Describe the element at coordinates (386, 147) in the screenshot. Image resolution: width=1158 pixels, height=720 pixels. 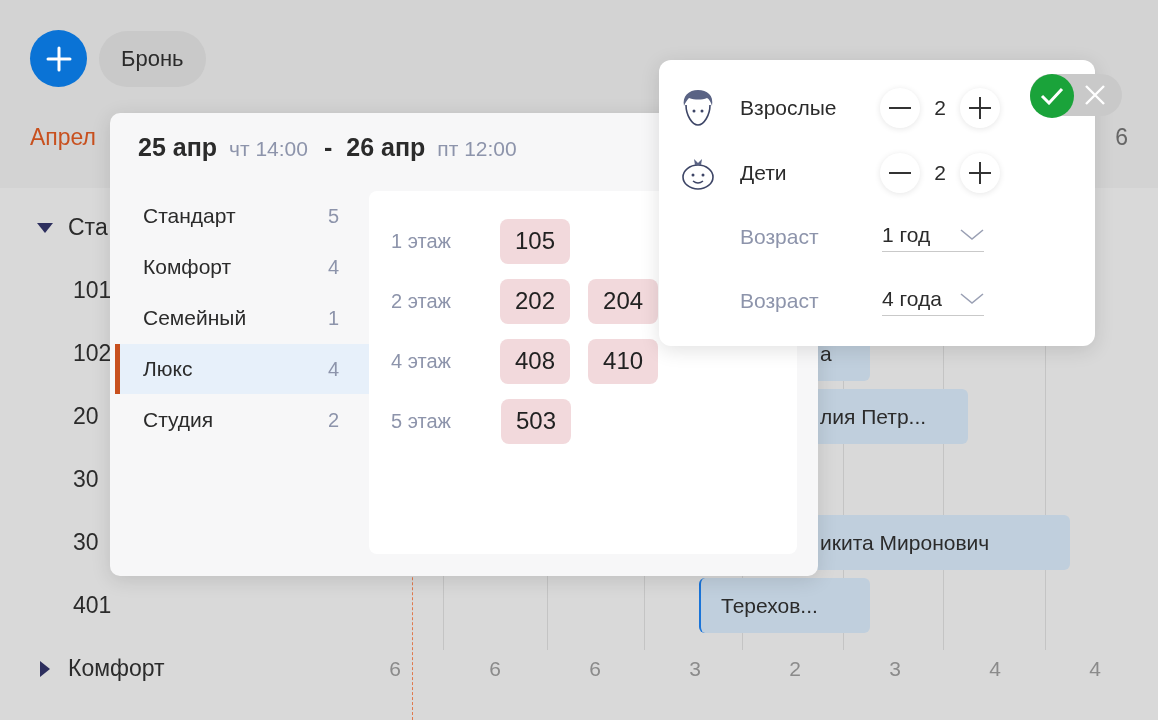
I see `end-date: 26 апр` at that location.